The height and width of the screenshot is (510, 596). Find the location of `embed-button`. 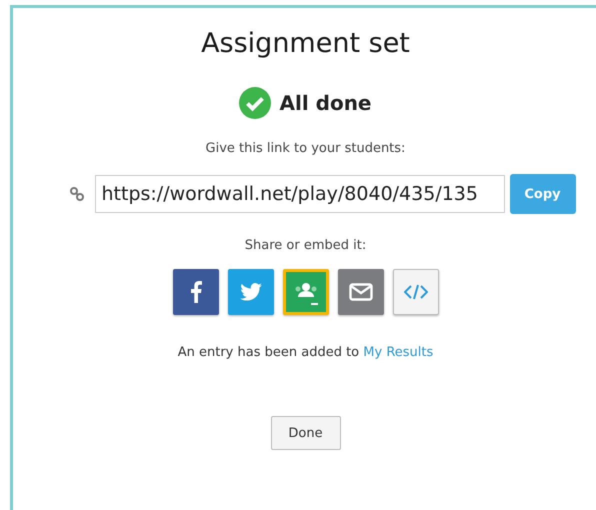

embed-button is located at coordinates (415, 292).